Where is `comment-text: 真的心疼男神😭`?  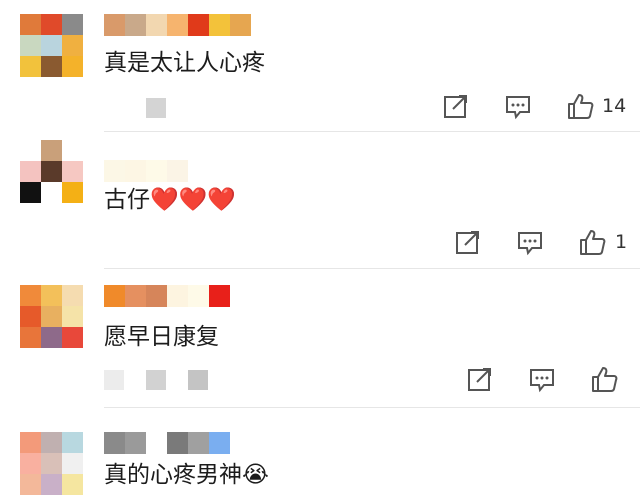
comment-text: 真的心疼男神😭 is located at coordinates (186, 475).